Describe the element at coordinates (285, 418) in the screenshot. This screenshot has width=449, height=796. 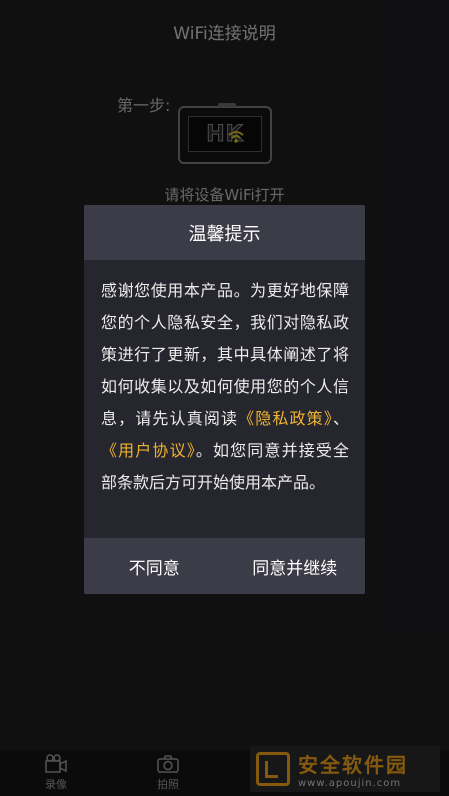
I see `privacy-policy-link: 《隐私政策》` at that location.